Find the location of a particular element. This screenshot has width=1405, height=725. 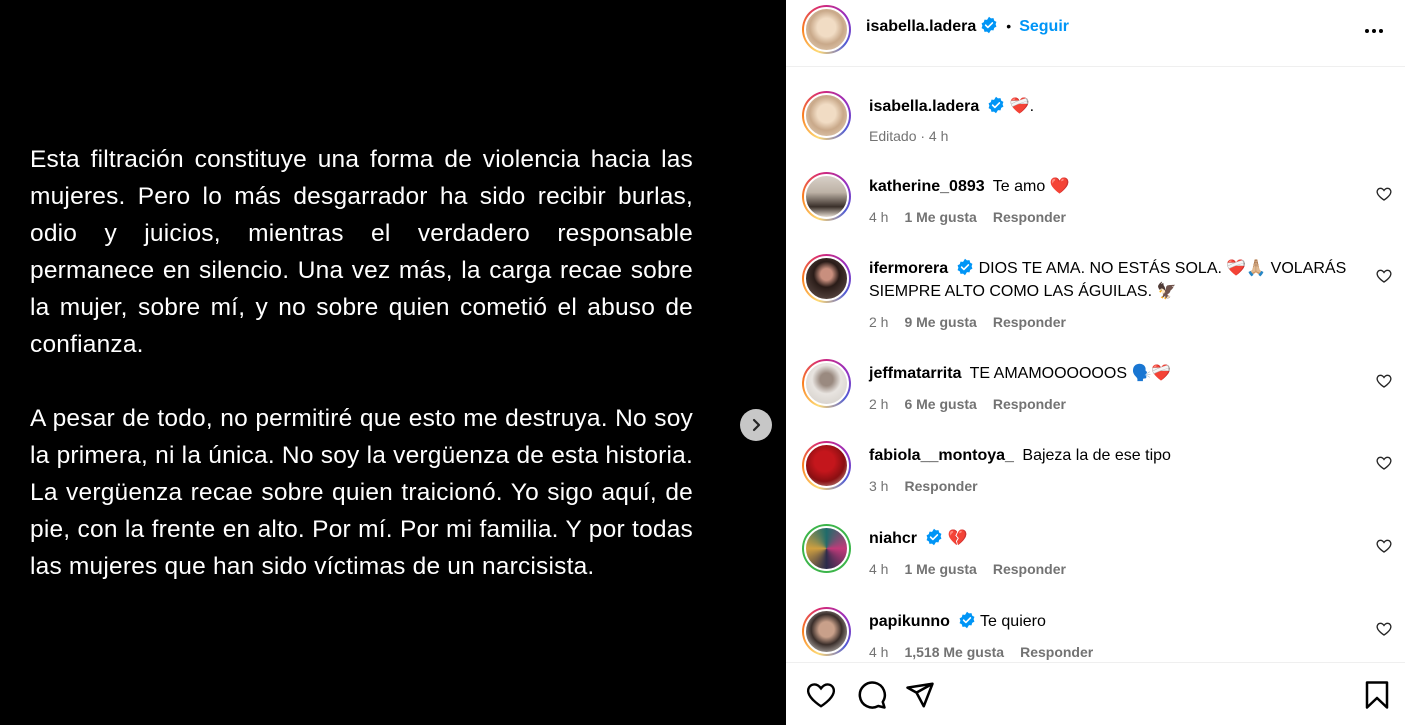

caption-avatar is located at coordinates (826, 115).